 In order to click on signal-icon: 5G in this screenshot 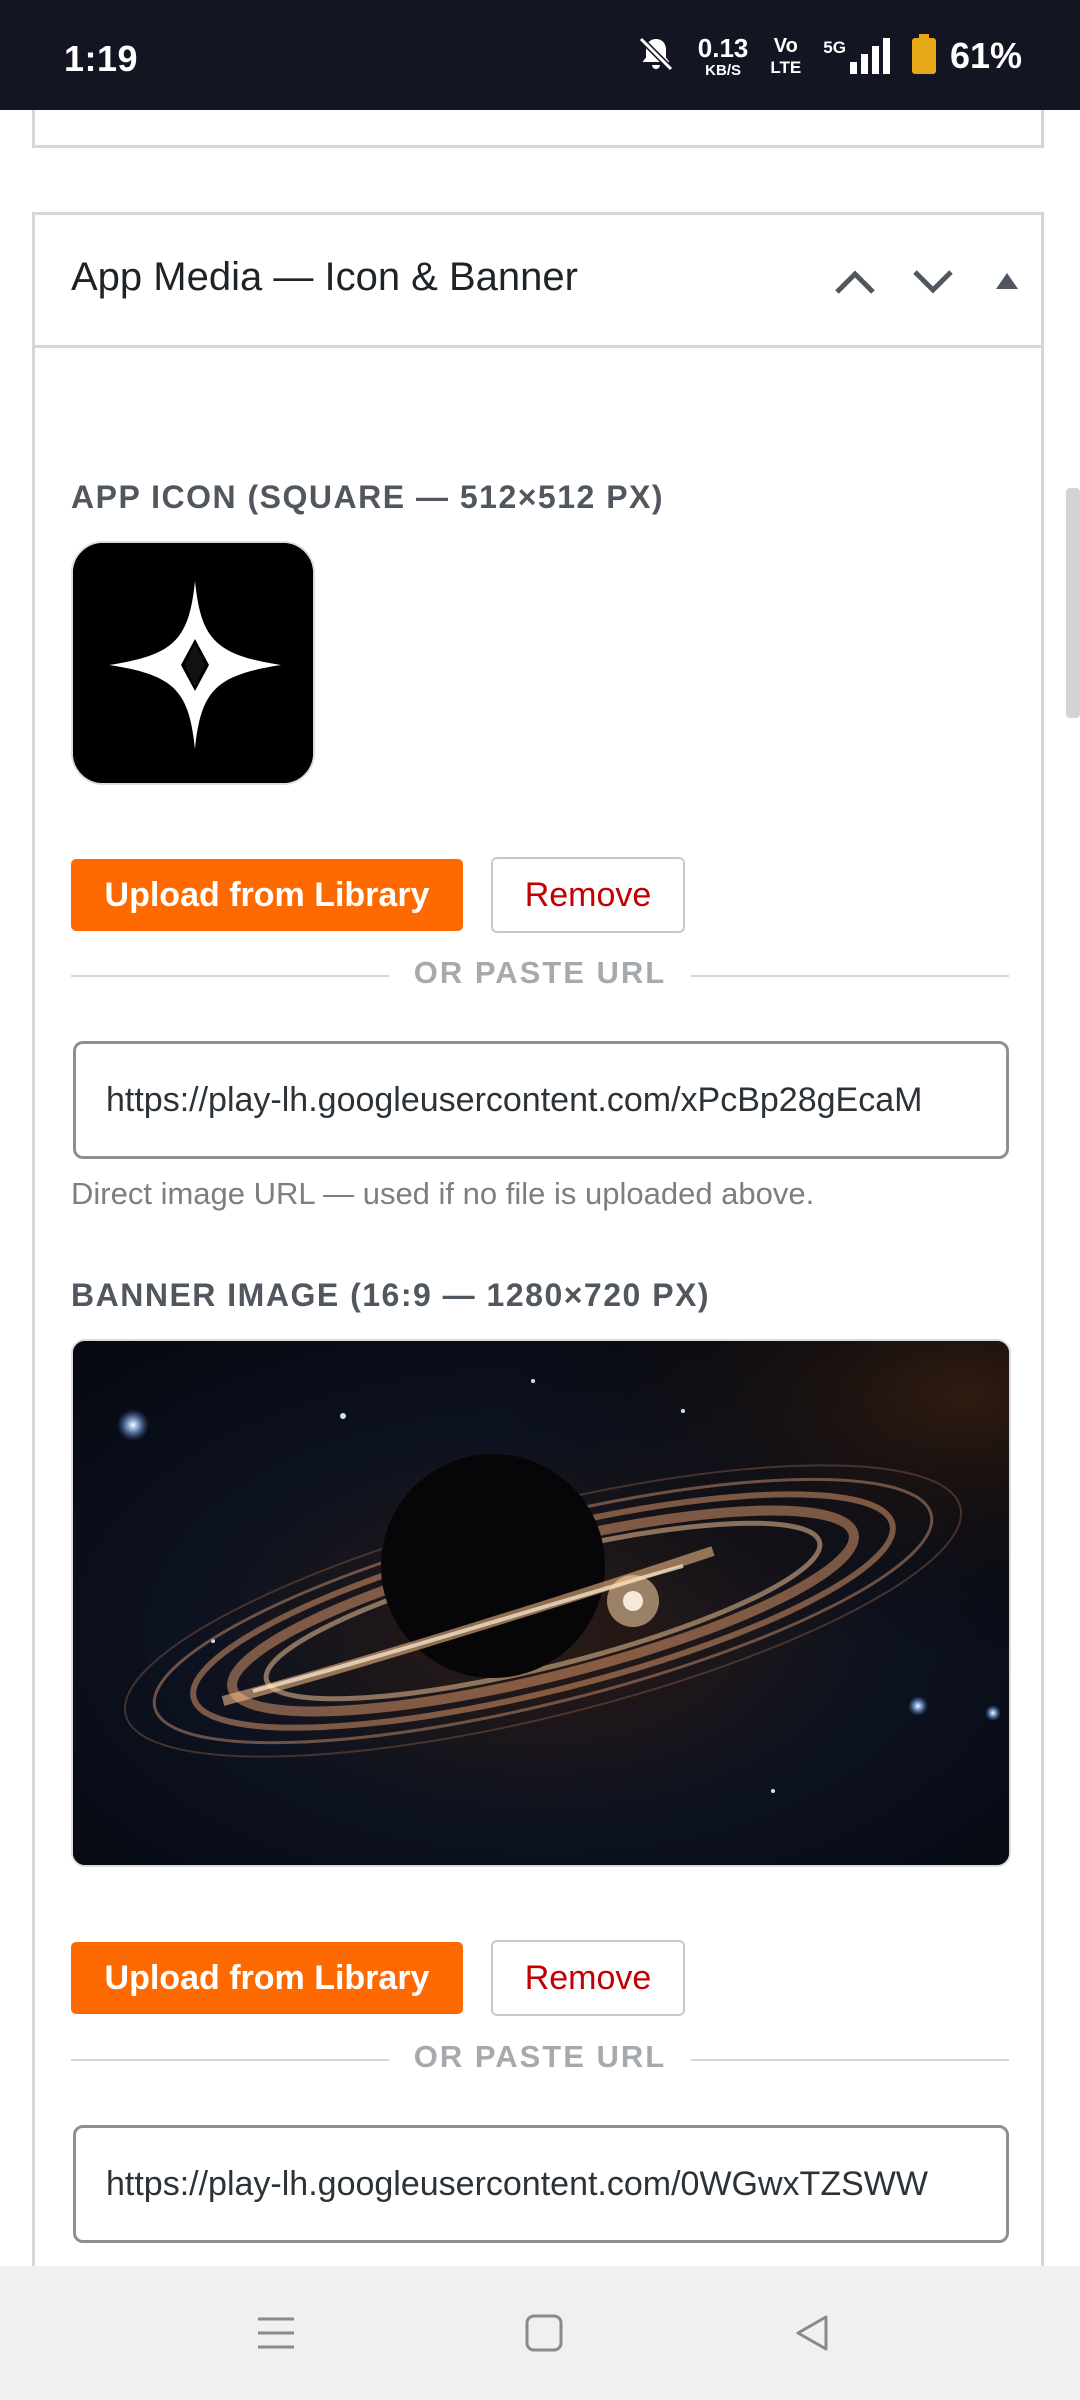, I will do `click(856, 56)`.